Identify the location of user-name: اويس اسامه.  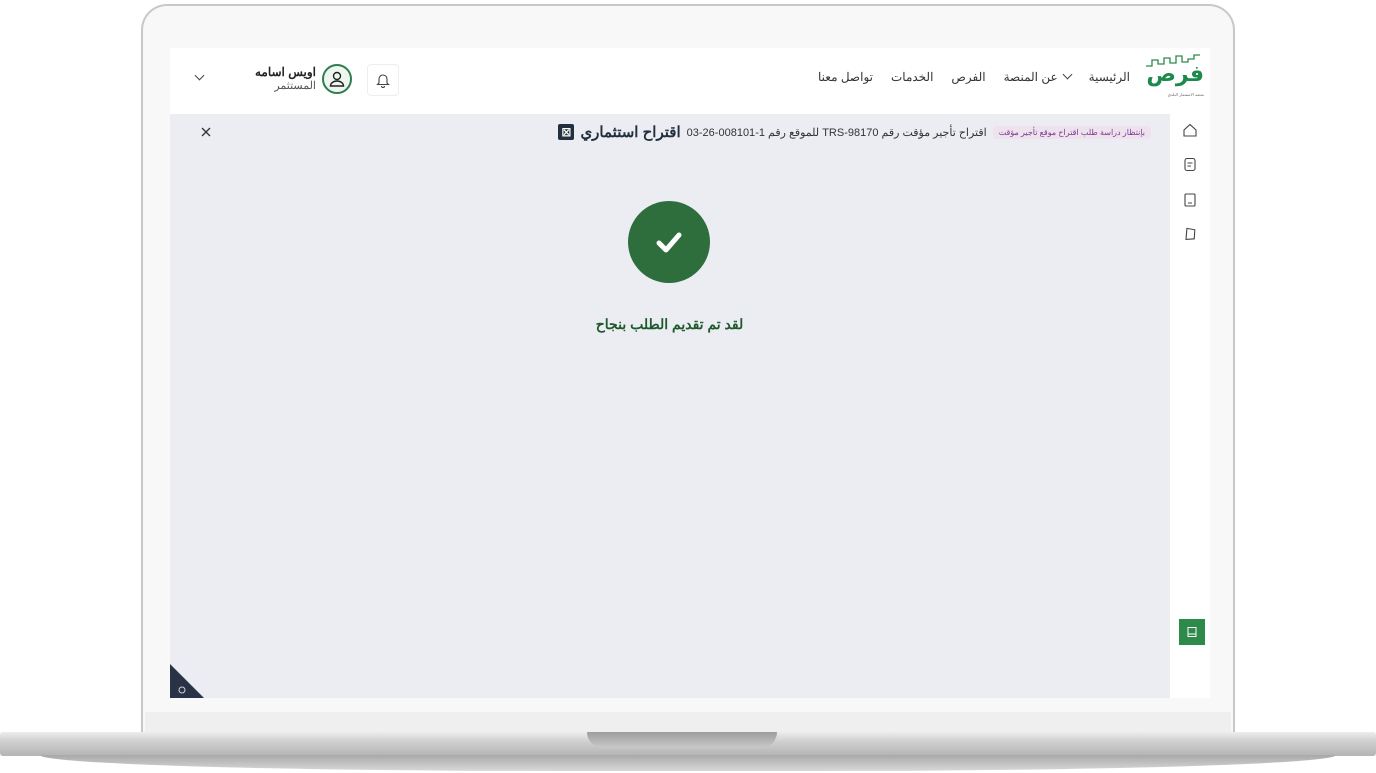
(285, 72).